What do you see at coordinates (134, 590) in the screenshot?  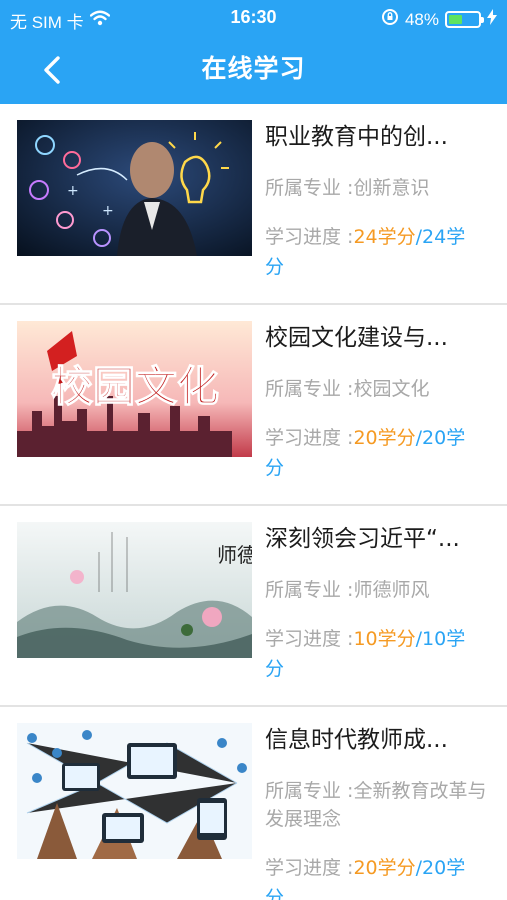 I see `course-thumbnail: 师德师风` at bounding box center [134, 590].